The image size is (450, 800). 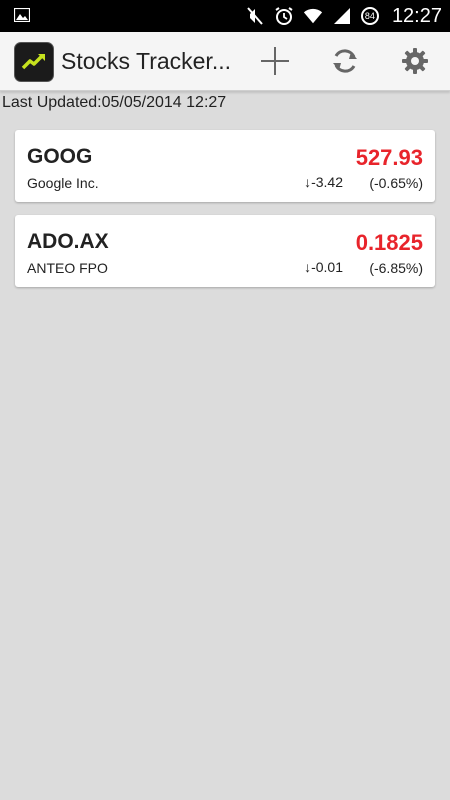 What do you see at coordinates (416, 15) in the screenshot?
I see `clock-time: 12:27` at bounding box center [416, 15].